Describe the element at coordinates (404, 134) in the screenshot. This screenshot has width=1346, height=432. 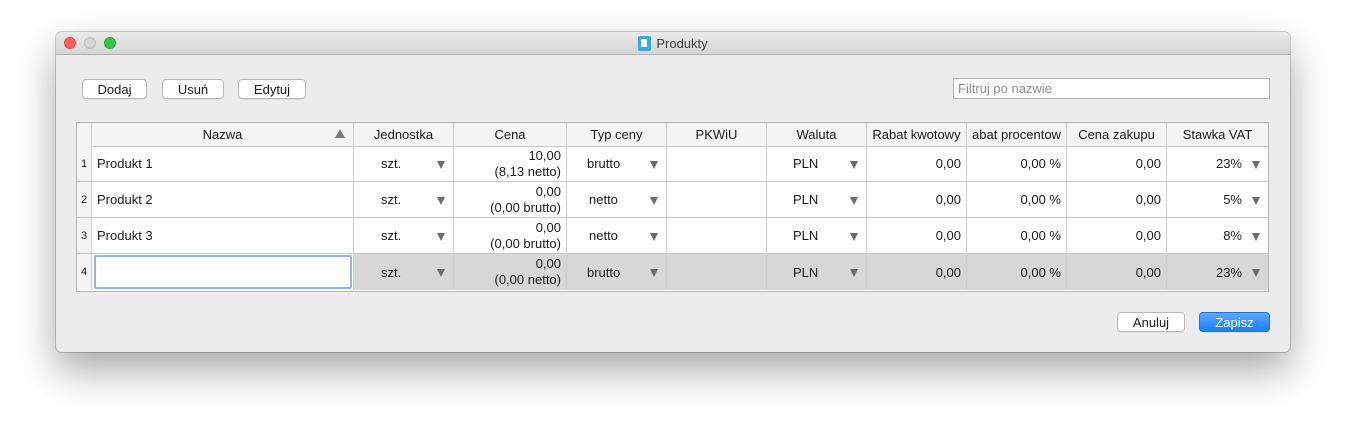
I see `header-unit: Jednostka` at that location.